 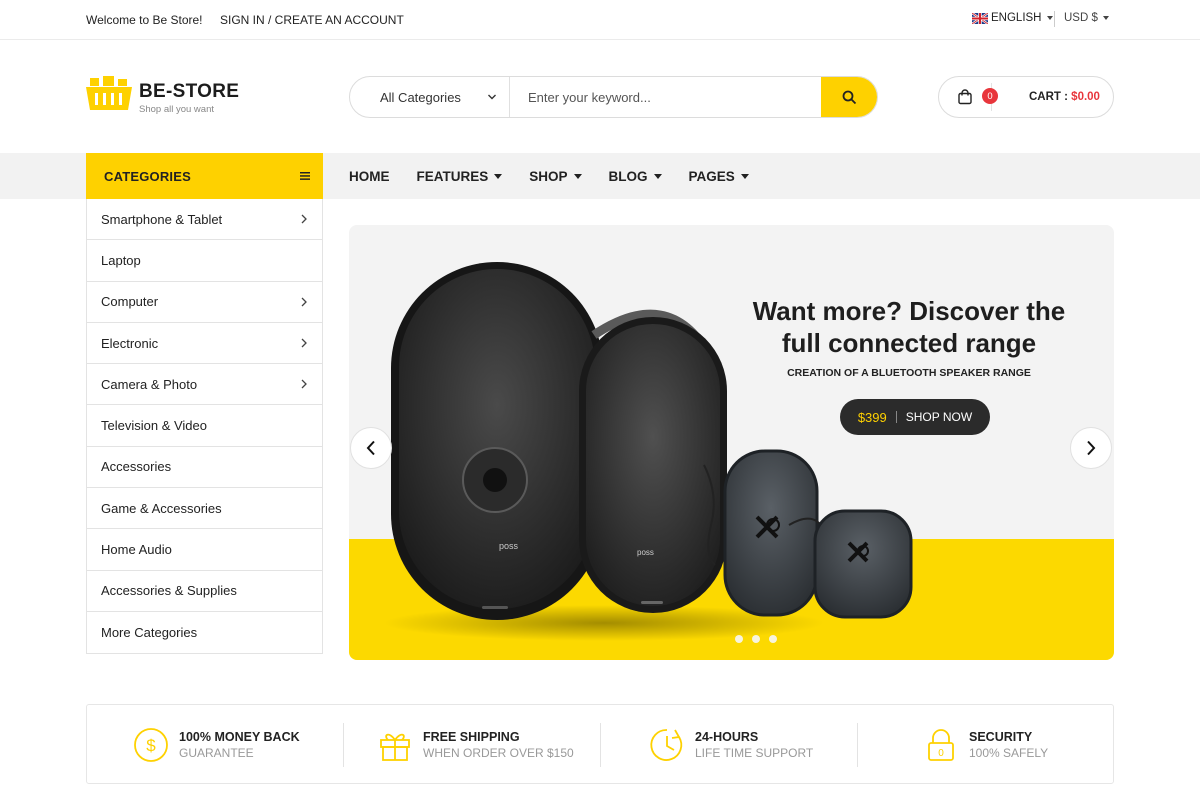 What do you see at coordinates (475, 745) in the screenshot?
I see `feature-free-shipping: FREE SHIPPING WHEN ORDER OVER $150` at bounding box center [475, 745].